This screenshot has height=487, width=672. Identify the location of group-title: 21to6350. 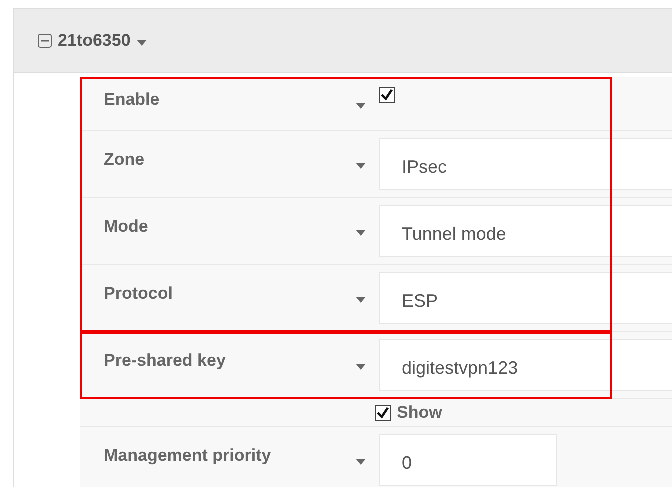
(94, 40).